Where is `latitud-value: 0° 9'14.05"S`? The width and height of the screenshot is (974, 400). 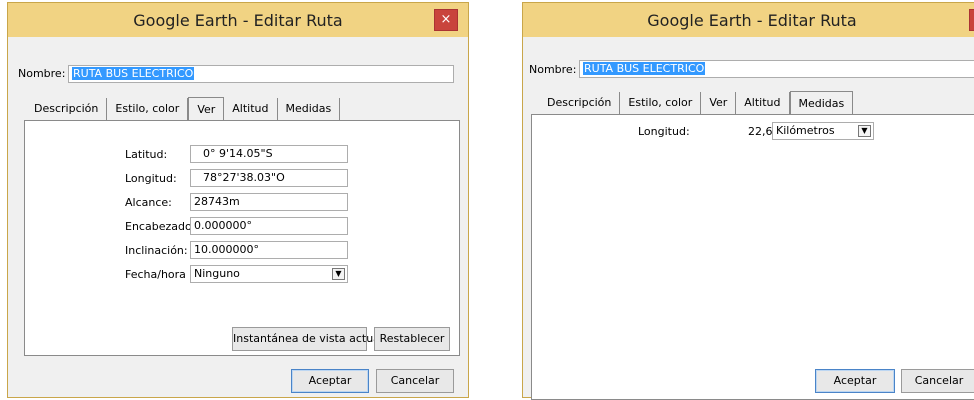
latitud-value: 0° 9'14.05"S is located at coordinates (238, 153).